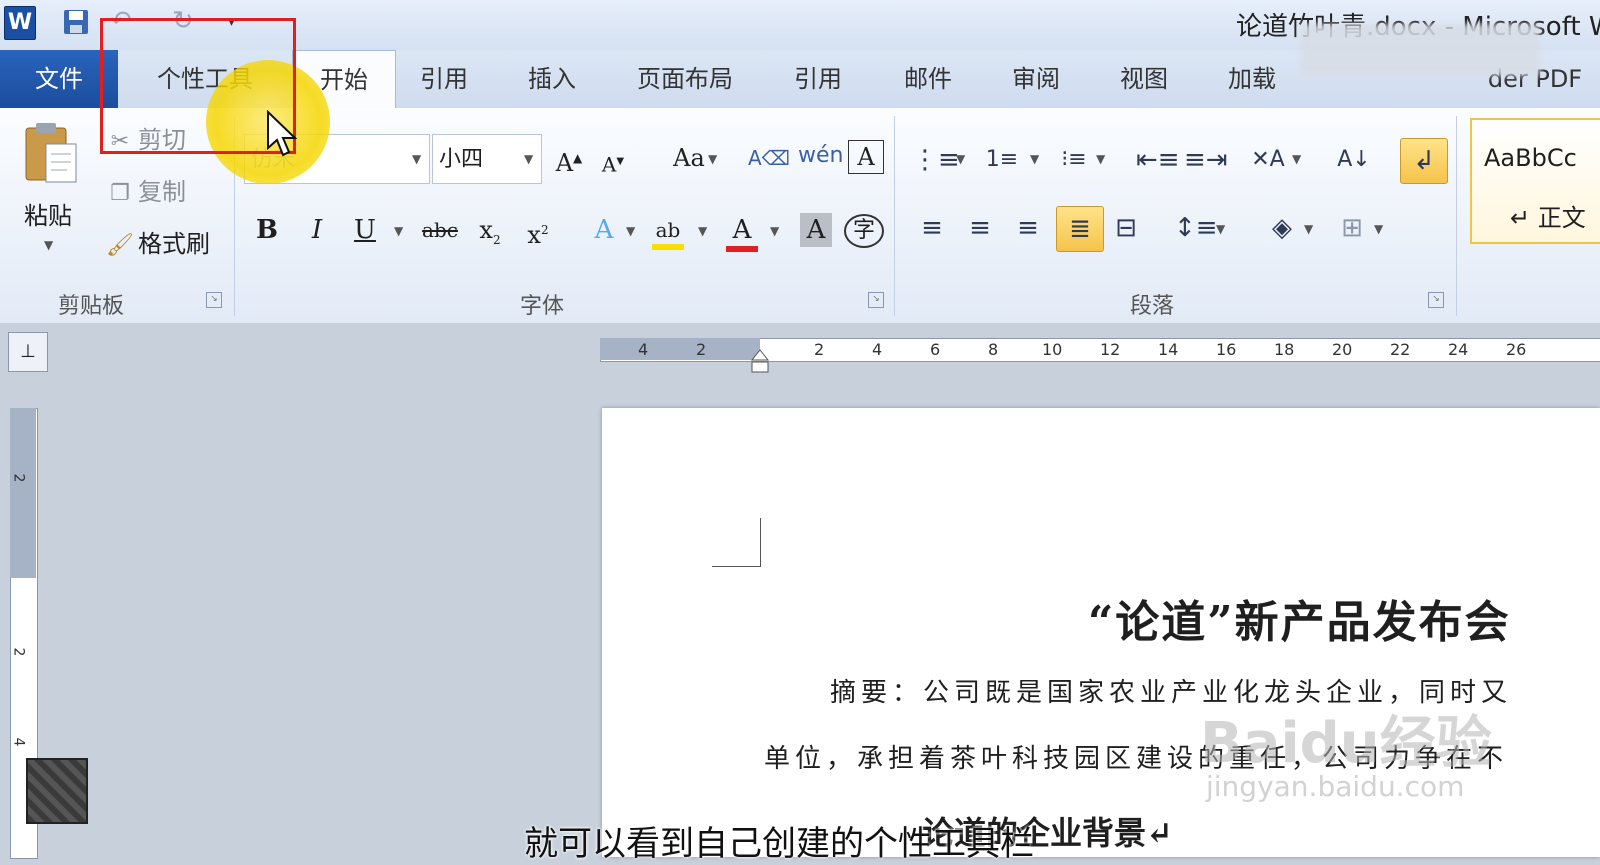 This screenshot has width=1600, height=865. I want to click on bullets-icon: ⋮≡, so click(936, 160).